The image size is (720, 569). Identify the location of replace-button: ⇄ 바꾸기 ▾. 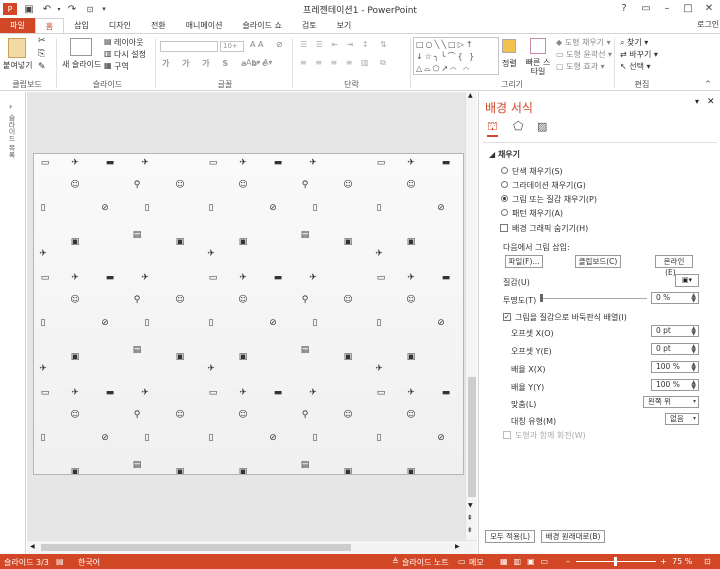
(639, 54).